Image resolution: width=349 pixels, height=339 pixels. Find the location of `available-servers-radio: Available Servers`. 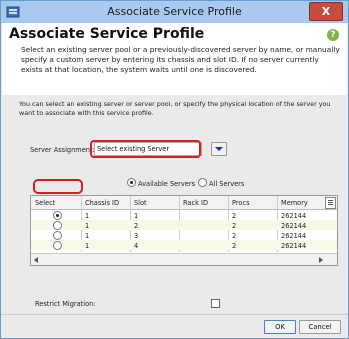

available-servers-radio: Available Servers is located at coordinates (161, 183).